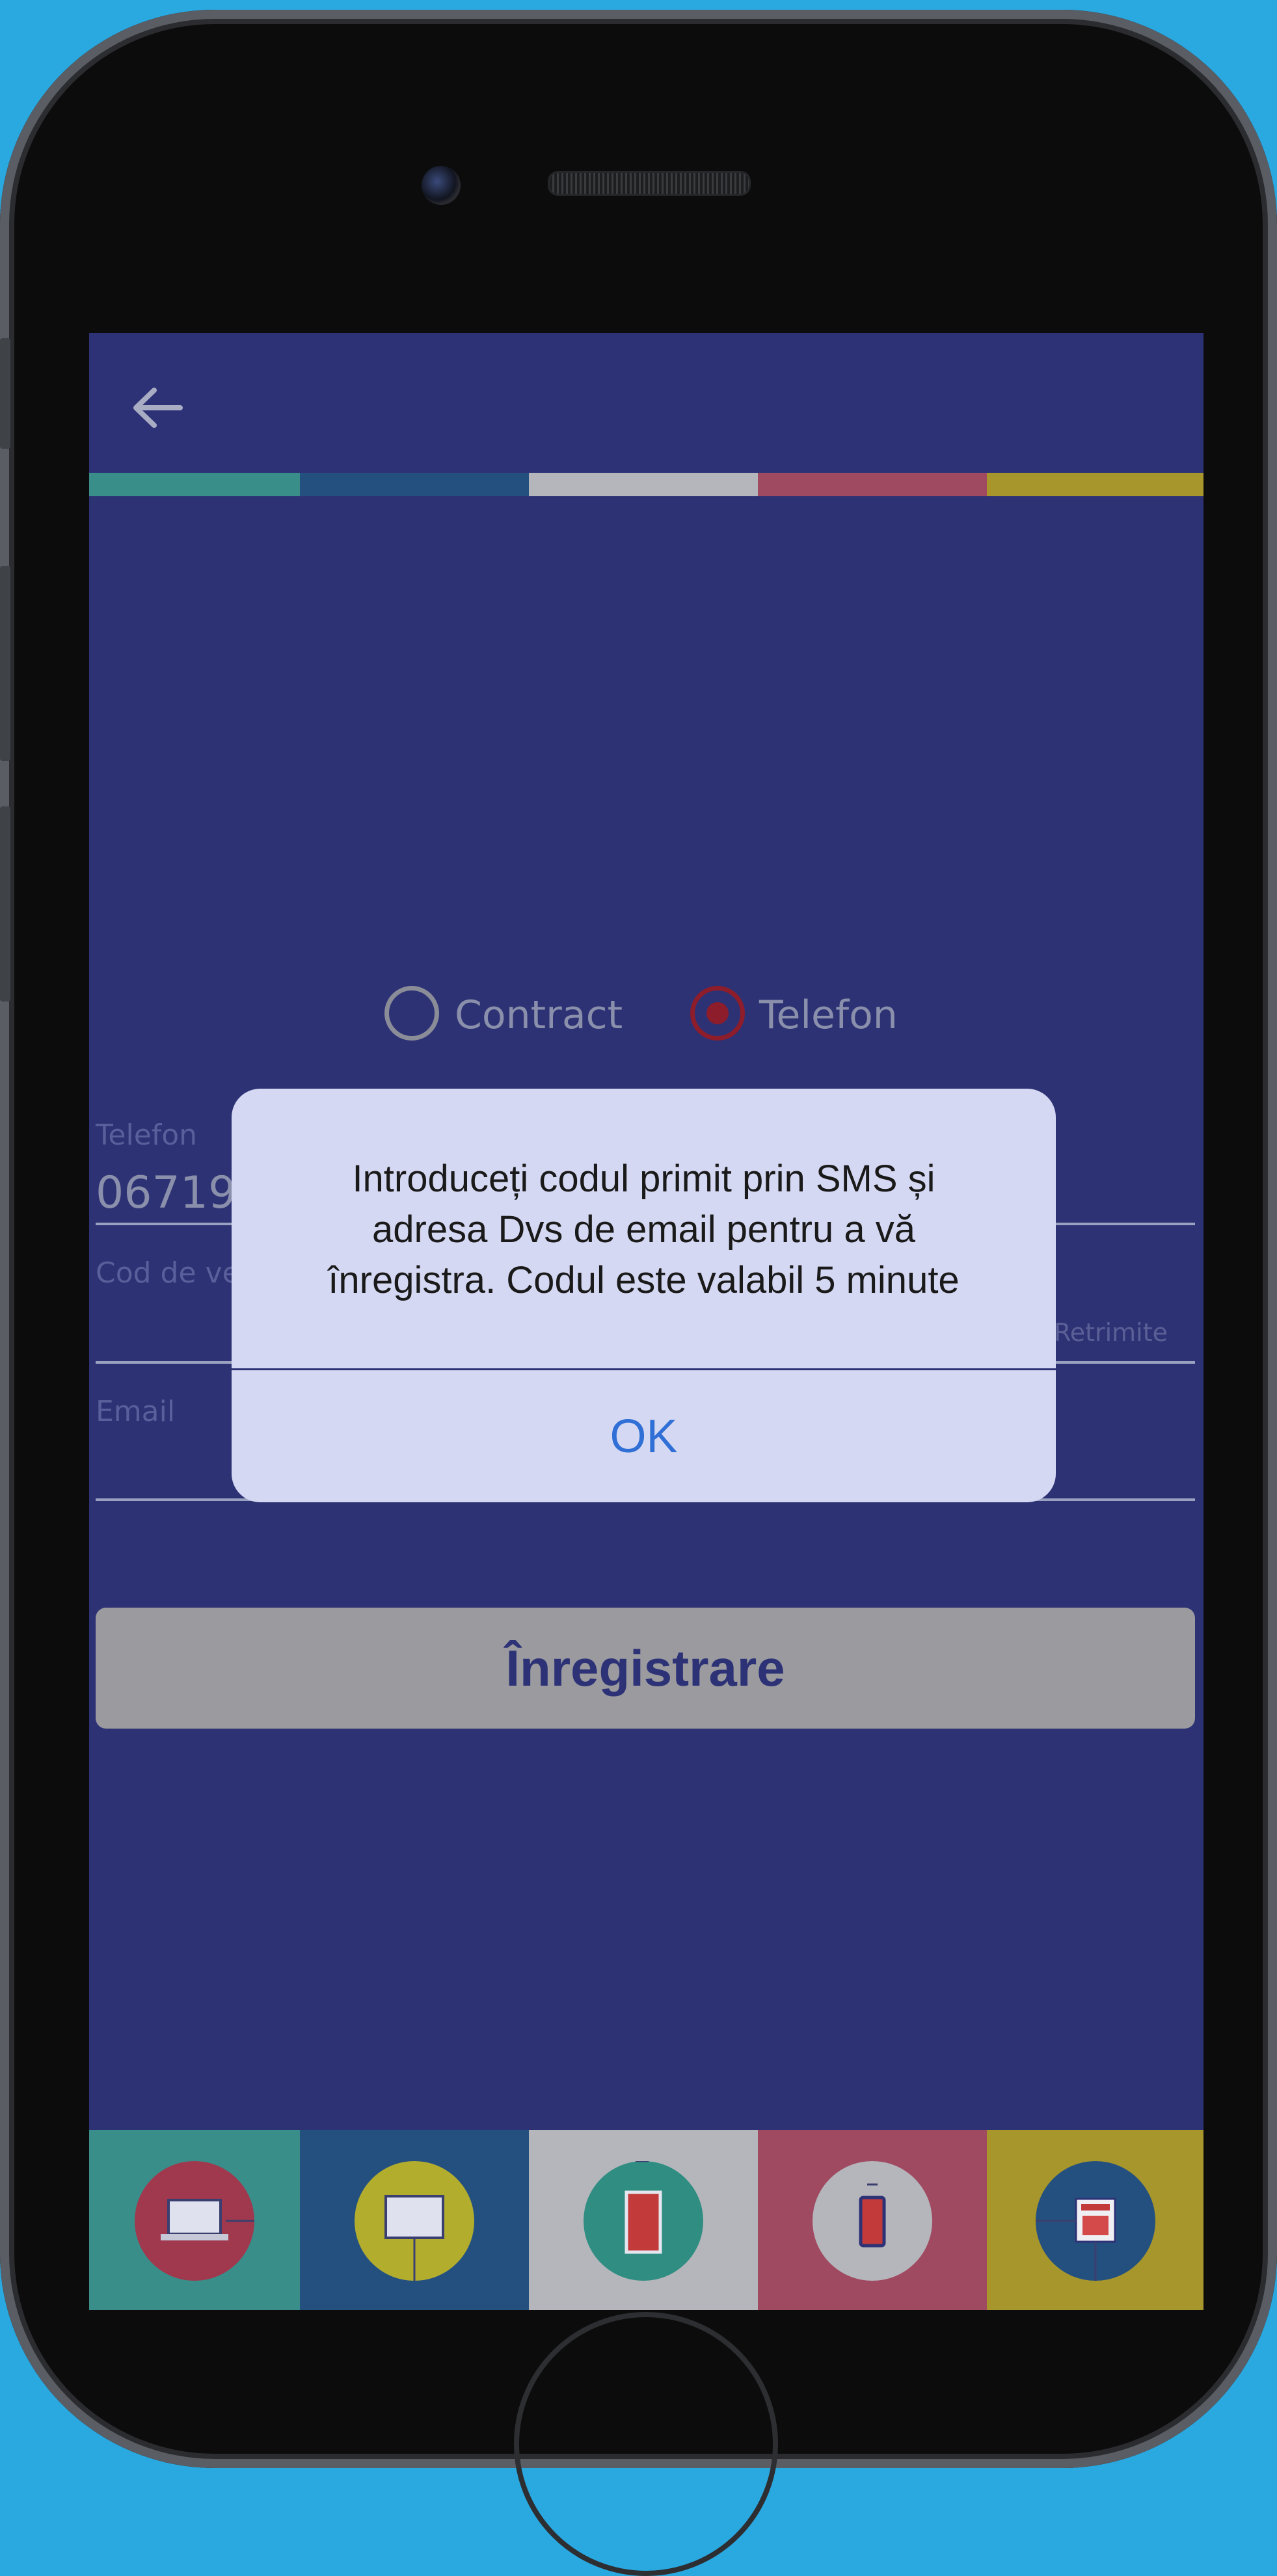  I want to click on front-camera, so click(441, 185).